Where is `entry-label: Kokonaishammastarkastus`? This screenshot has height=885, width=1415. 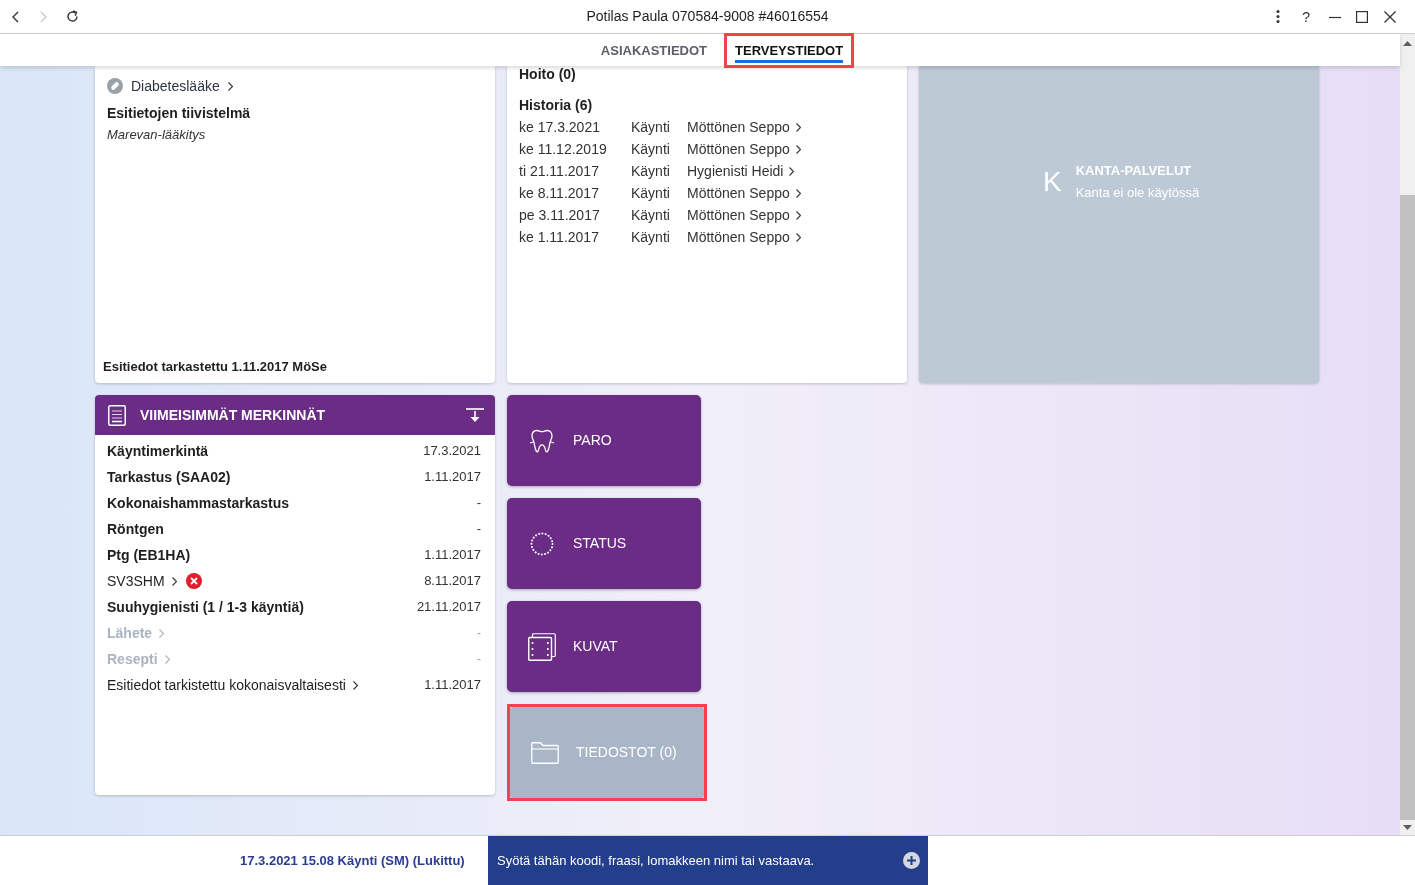 entry-label: Kokonaishammastarkastus is located at coordinates (198, 503).